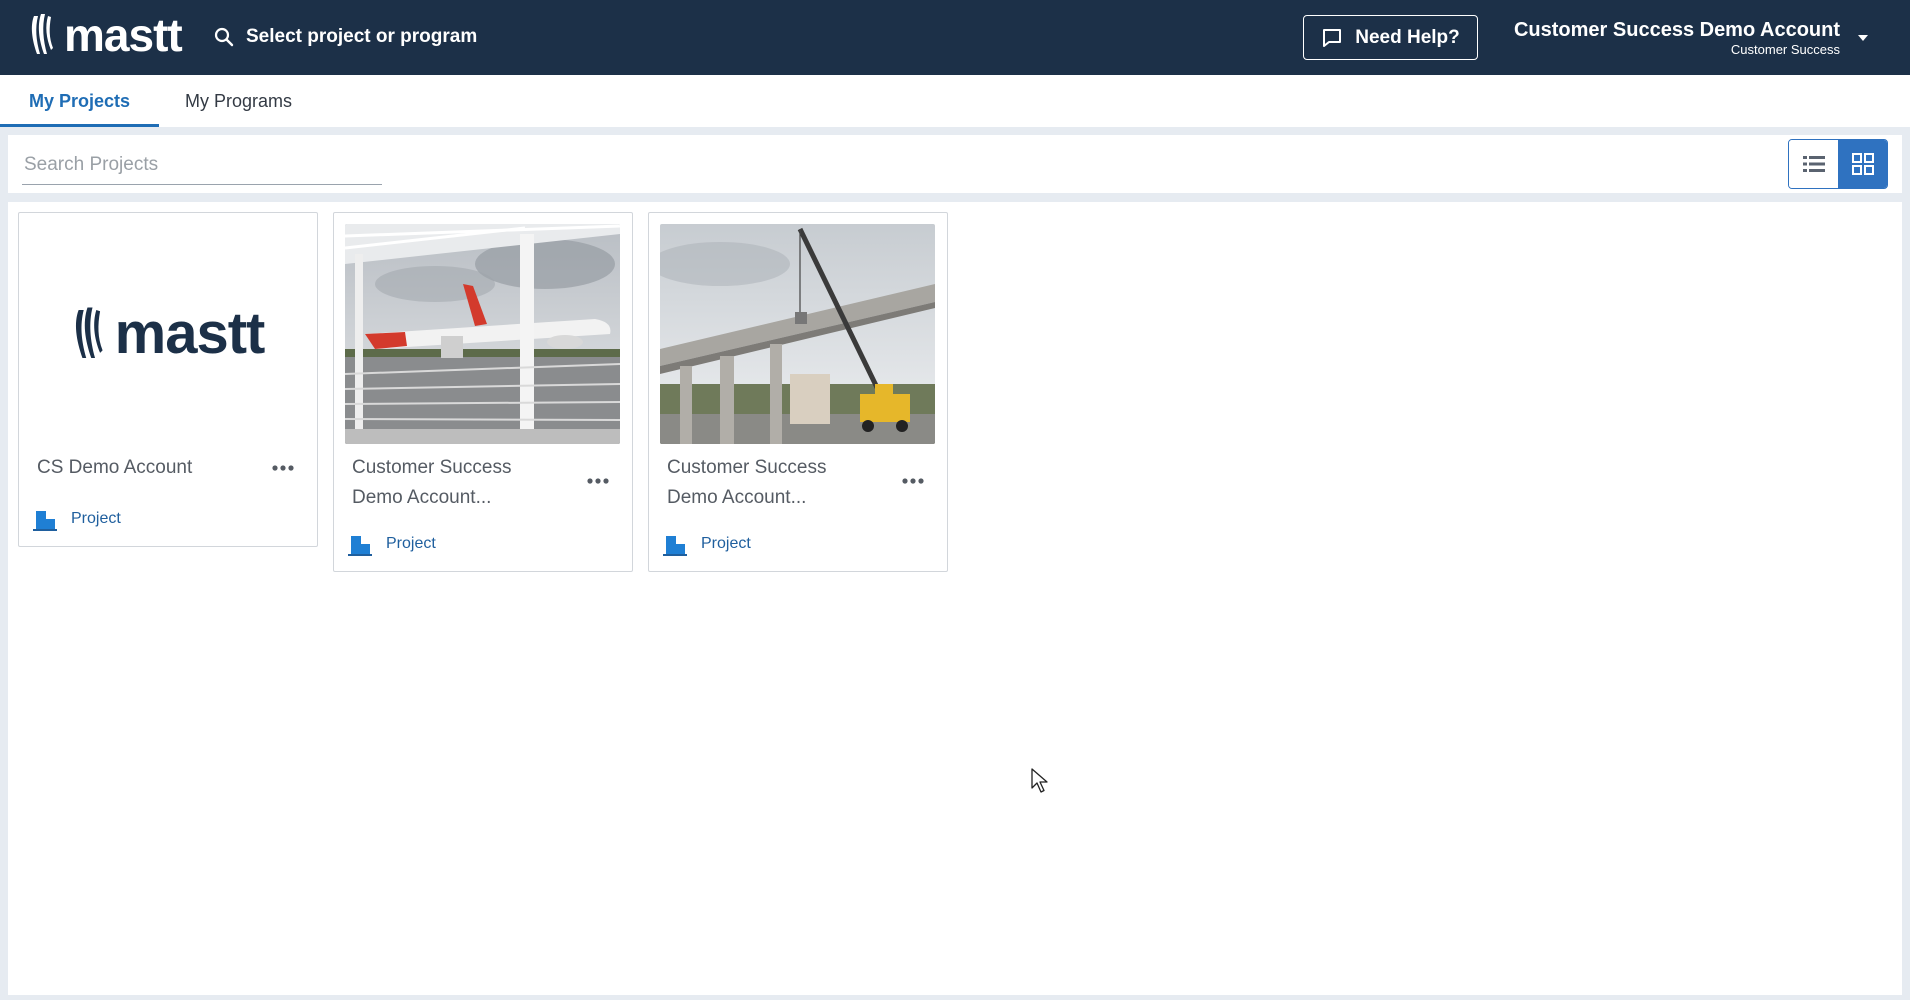  What do you see at coordinates (955, 164) in the screenshot?
I see `search-panel` at bounding box center [955, 164].